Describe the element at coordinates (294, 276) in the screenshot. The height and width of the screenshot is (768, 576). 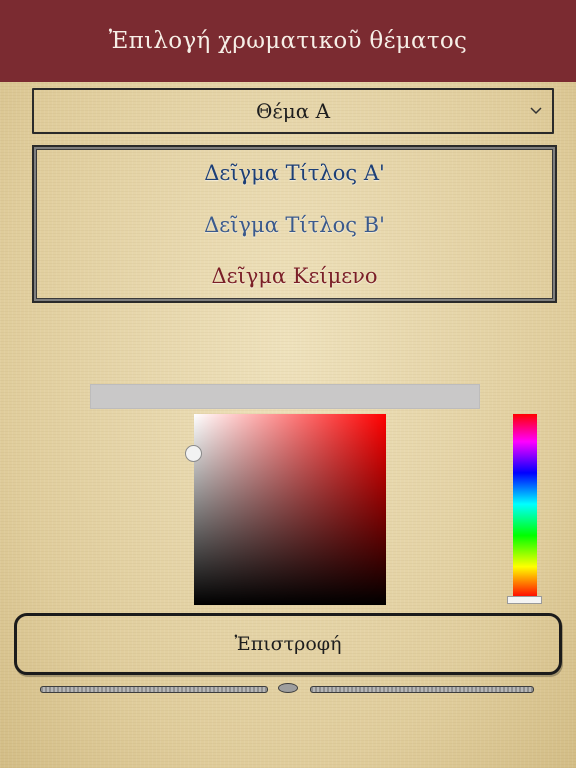
I see `preview-body-text: Δεῖγμα Κείμενο` at that location.